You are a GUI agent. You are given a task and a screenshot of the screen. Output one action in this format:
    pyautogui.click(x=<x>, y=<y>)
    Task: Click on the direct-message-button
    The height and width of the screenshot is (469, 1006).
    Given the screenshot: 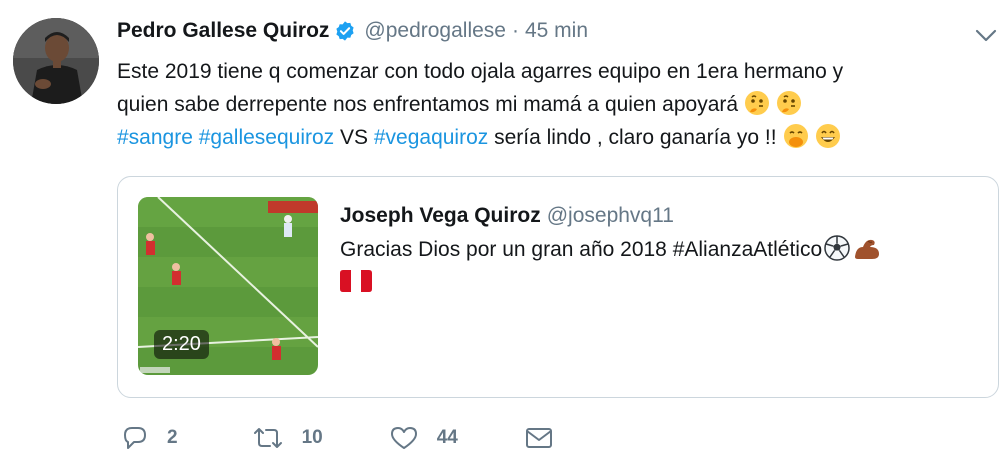 What is the action you would take?
    pyautogui.click(x=539, y=438)
    